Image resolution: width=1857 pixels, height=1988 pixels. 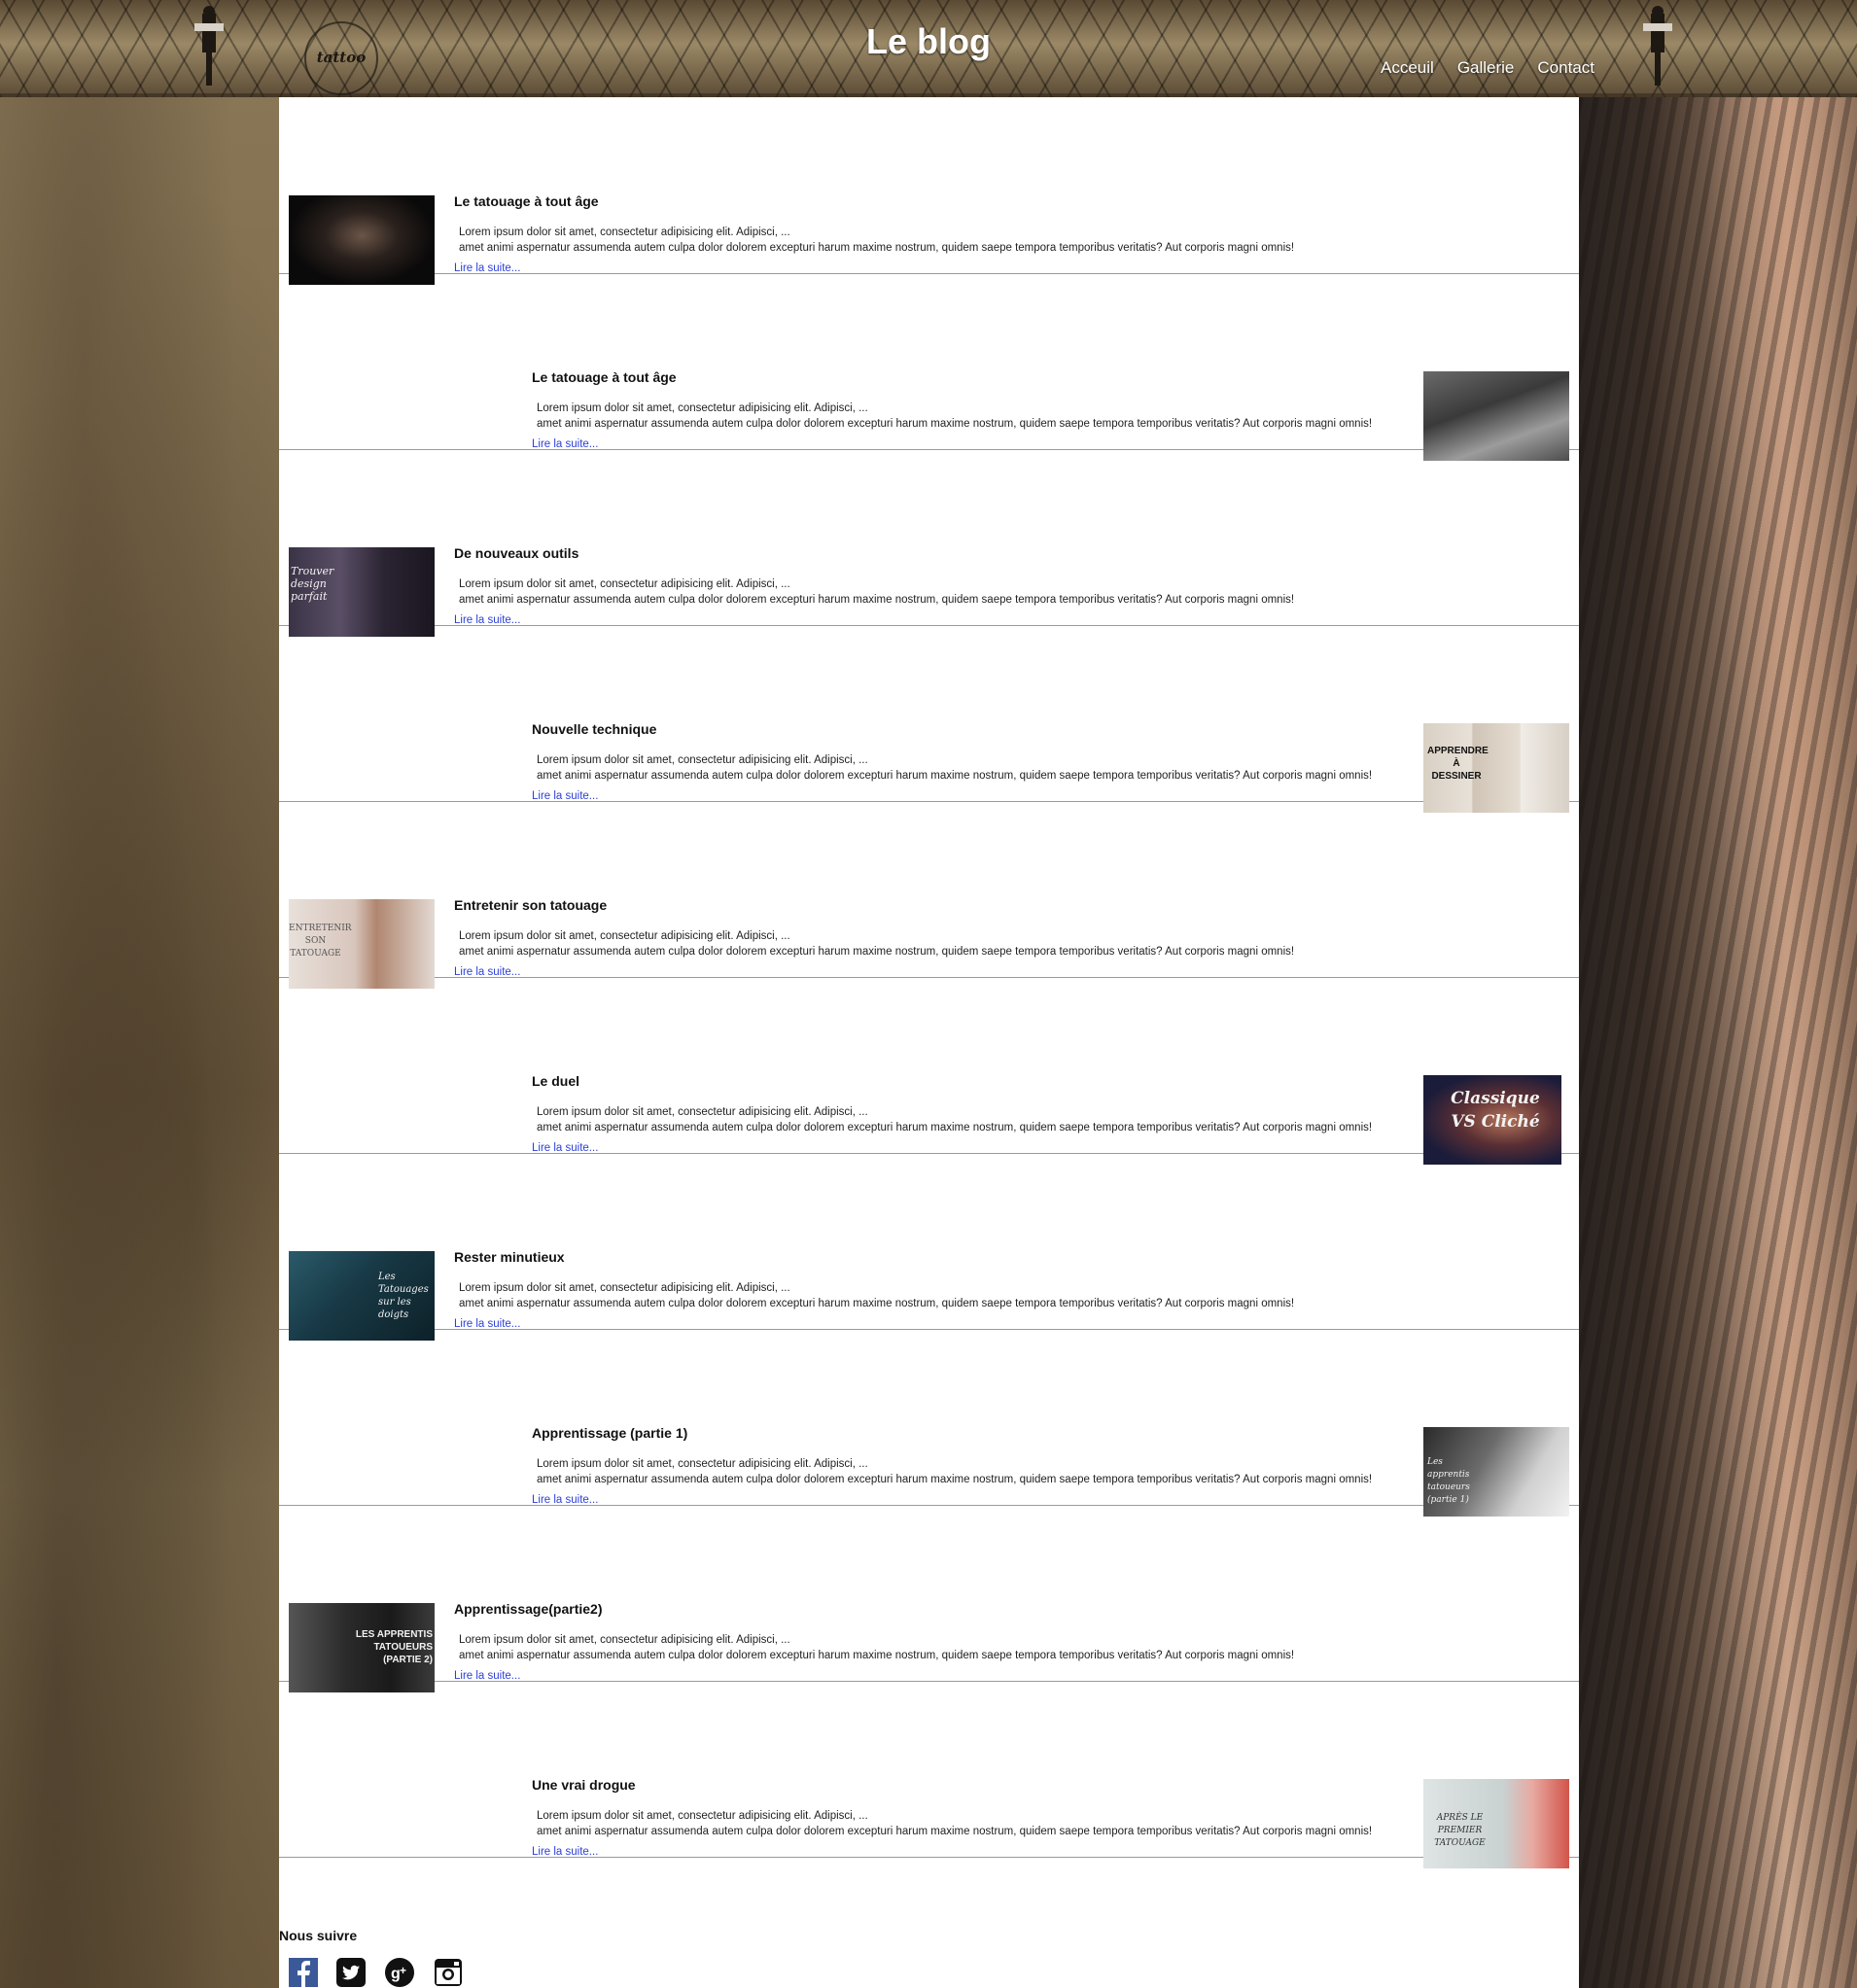 What do you see at coordinates (609, 1433) in the screenshot?
I see `post-title: Apprentissage (partie 1)` at bounding box center [609, 1433].